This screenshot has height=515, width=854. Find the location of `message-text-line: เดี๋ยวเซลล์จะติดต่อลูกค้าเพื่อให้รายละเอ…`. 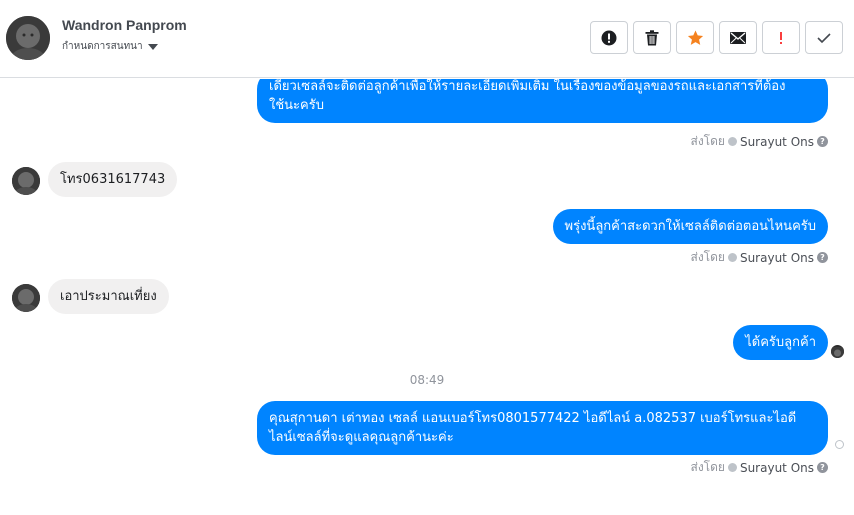

message-text-line: เดี๋ยวเซลล์จะติดต่อลูกค้าเพื่อให้รายละเอ… is located at coordinates (527, 86).